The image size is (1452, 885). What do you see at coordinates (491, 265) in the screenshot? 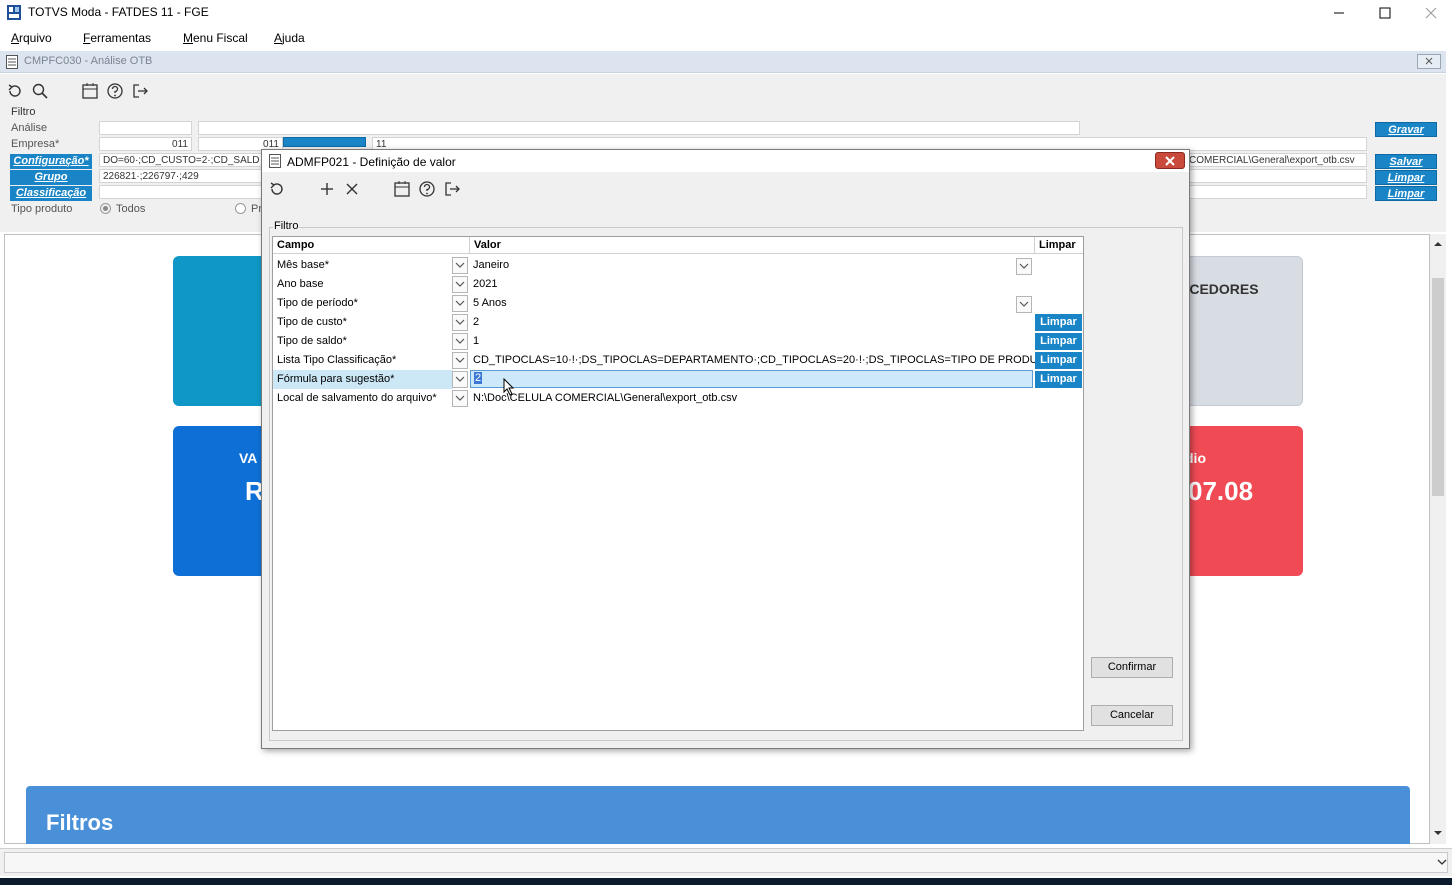
I see `cell-valor: Janeiro` at bounding box center [491, 265].